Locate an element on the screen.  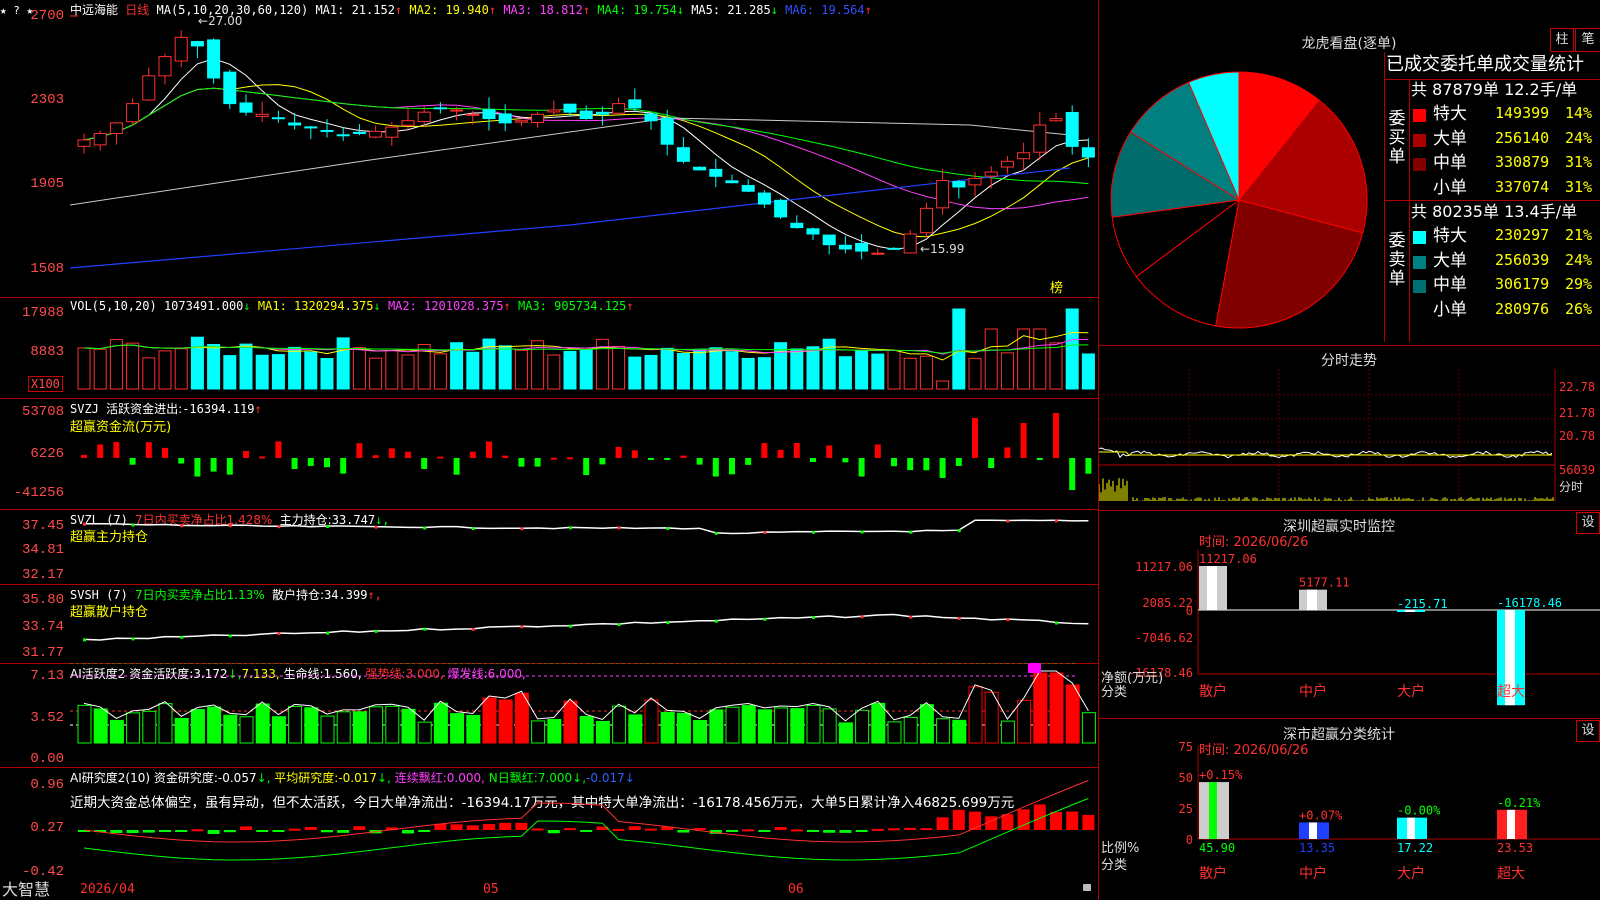
intraday-panel: 分时走势 22.78 21.78 20.78 56039 分时 is located at coordinates (1349, 428).